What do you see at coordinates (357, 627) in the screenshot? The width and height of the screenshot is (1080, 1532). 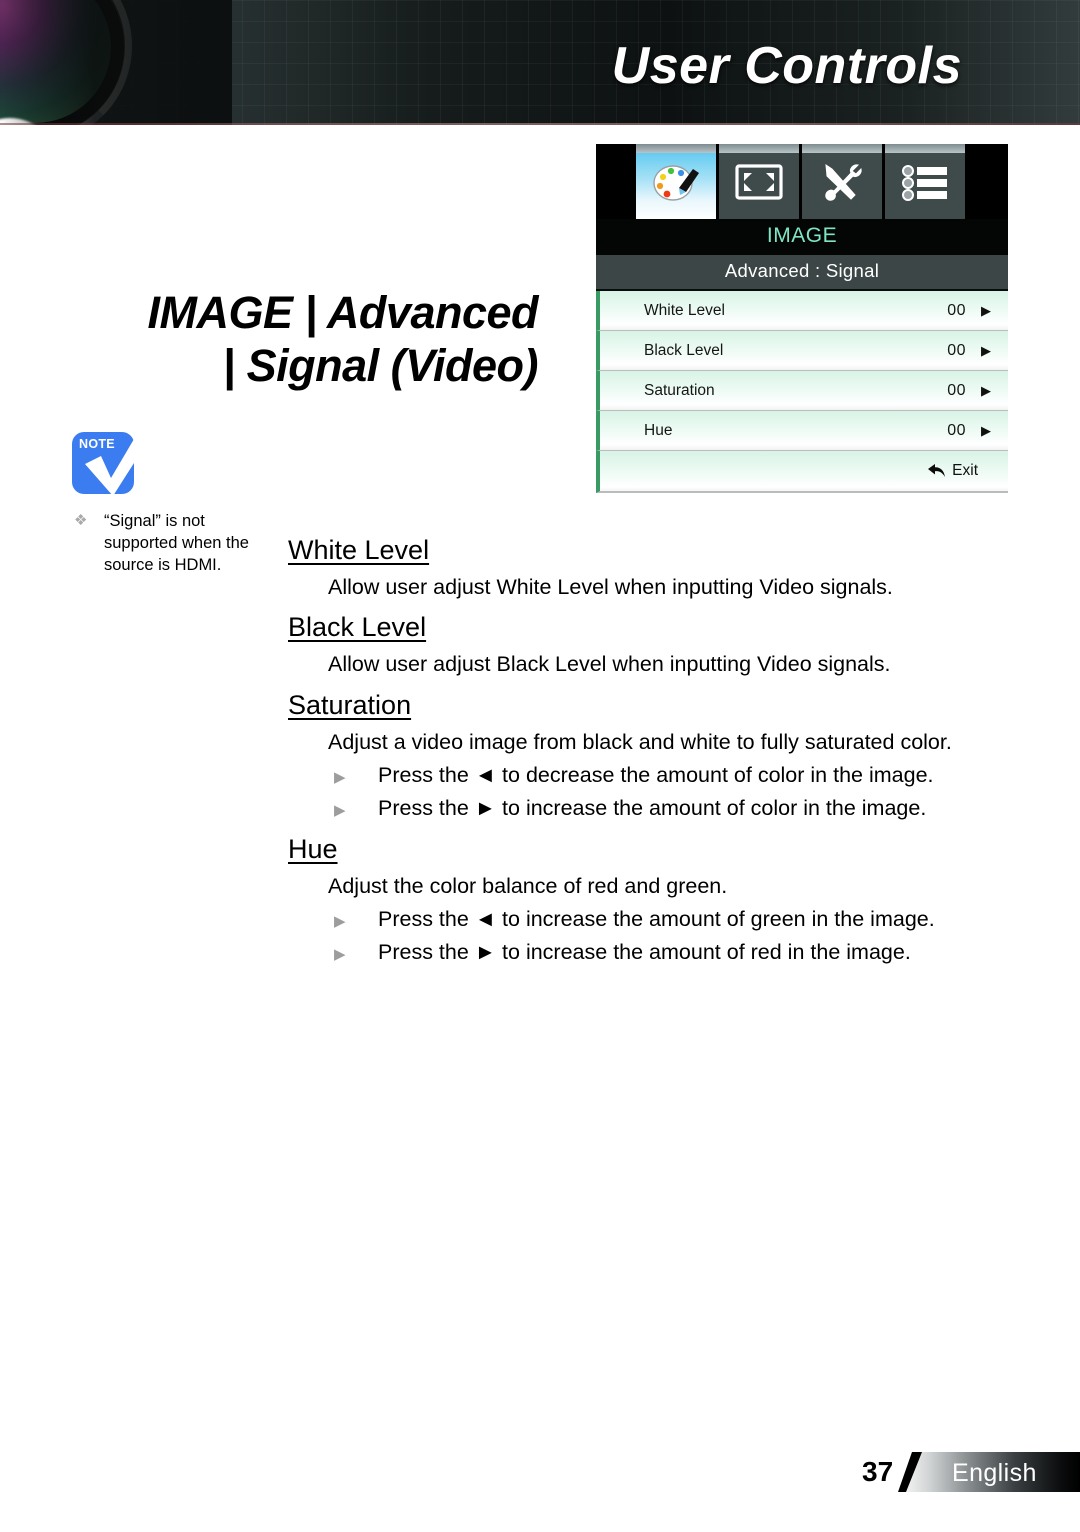 I see `section-heading-black-level: Black Level` at bounding box center [357, 627].